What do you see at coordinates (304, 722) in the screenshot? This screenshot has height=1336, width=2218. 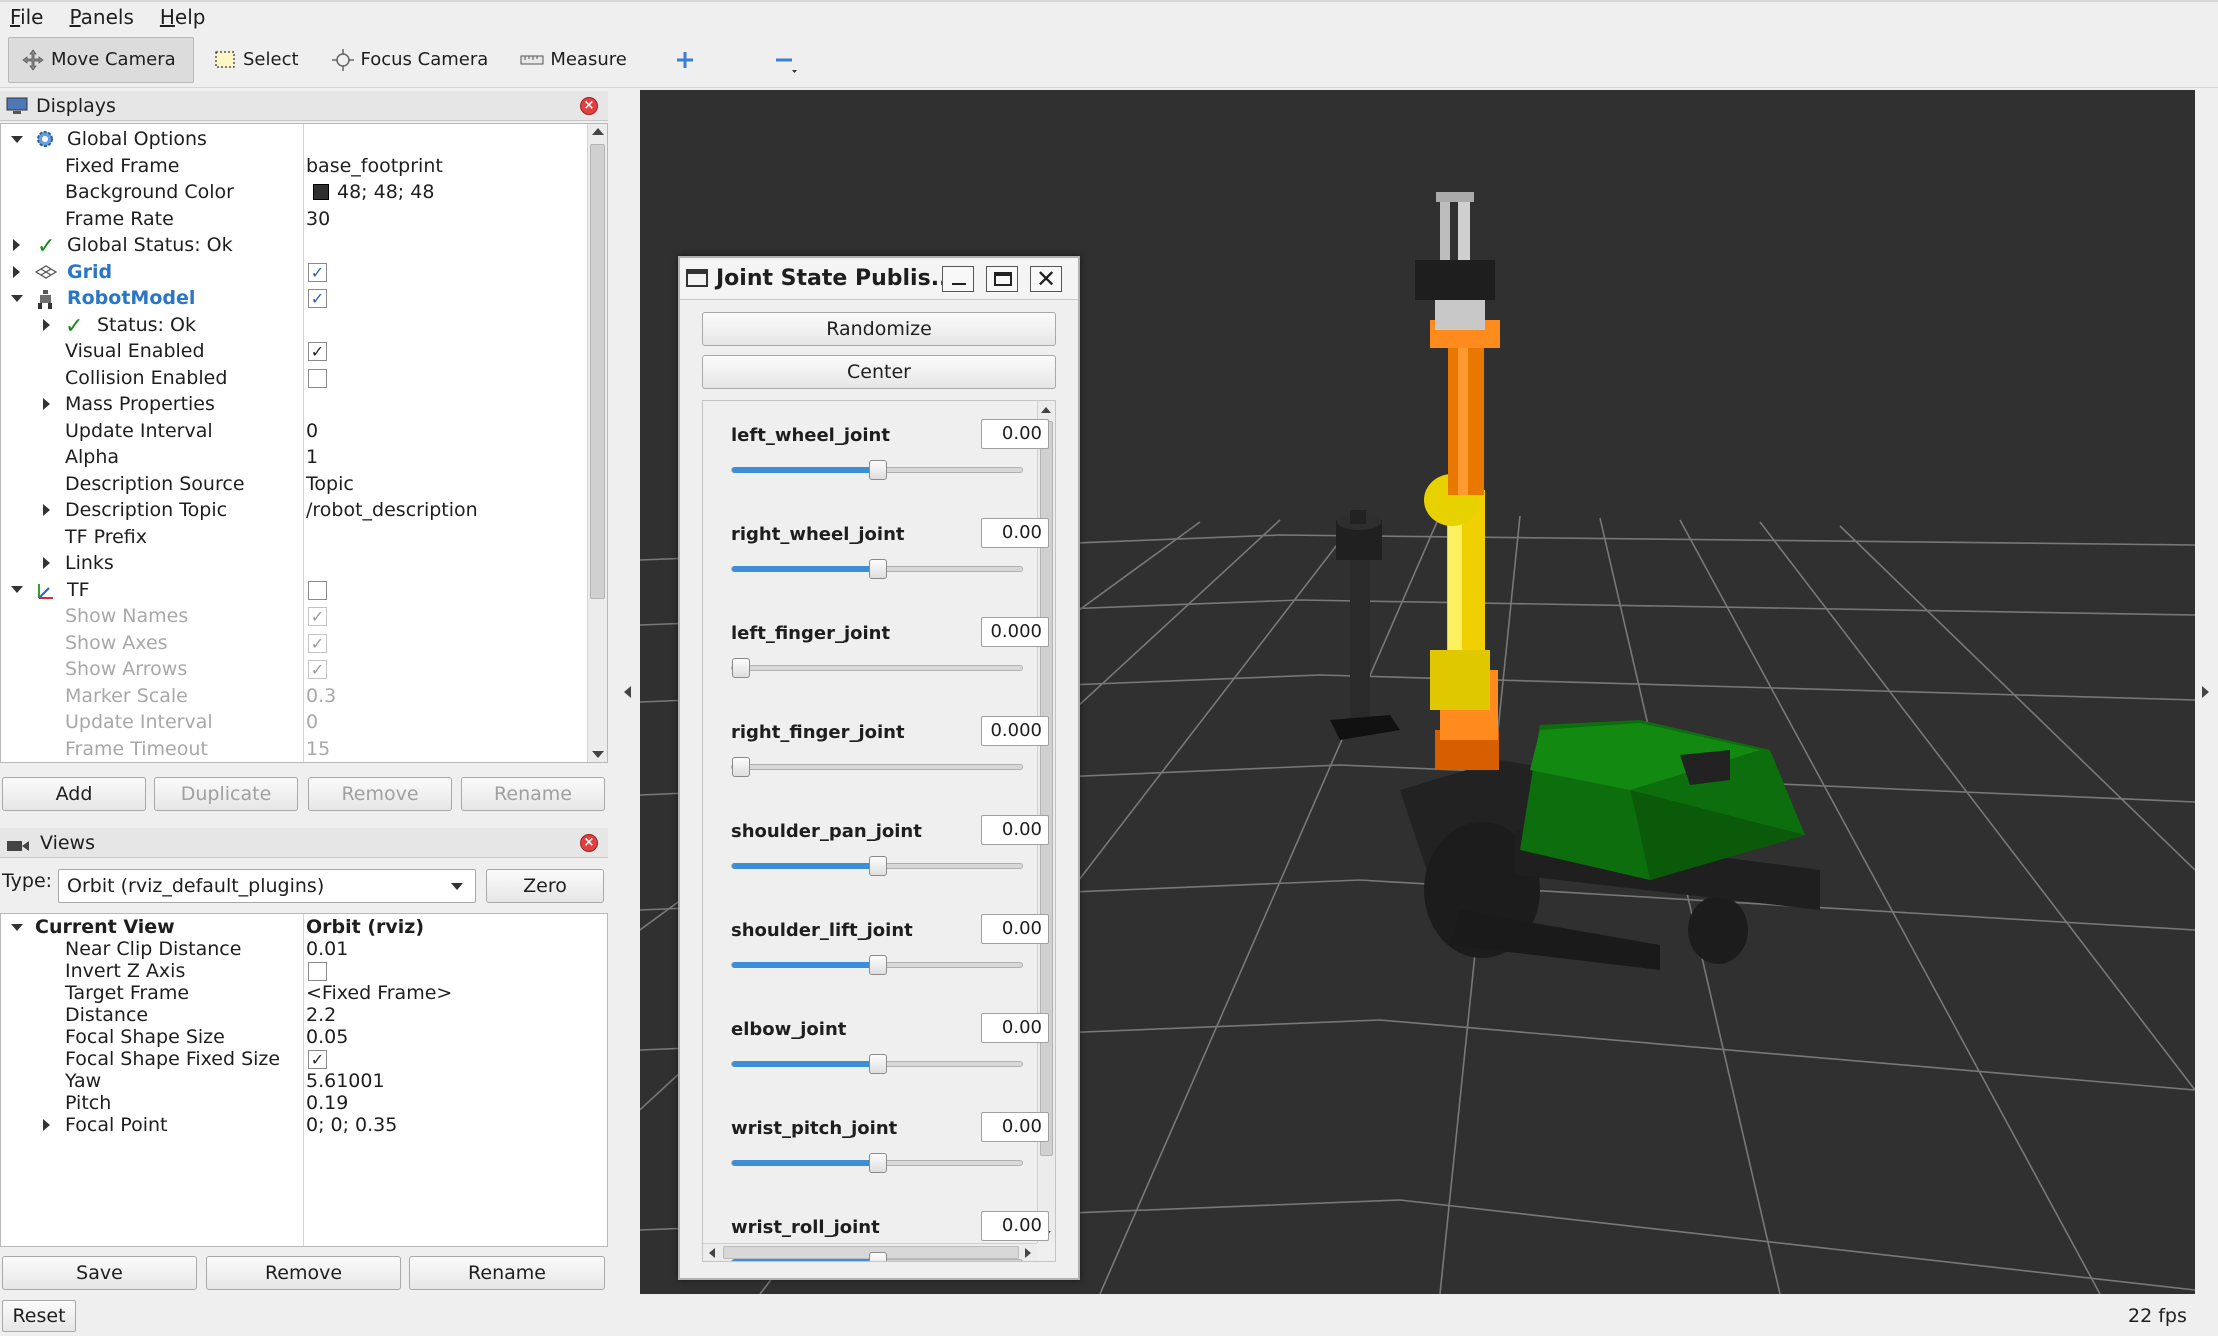 I see `display-row-tf-update-interval: Update Interval 0` at bounding box center [304, 722].